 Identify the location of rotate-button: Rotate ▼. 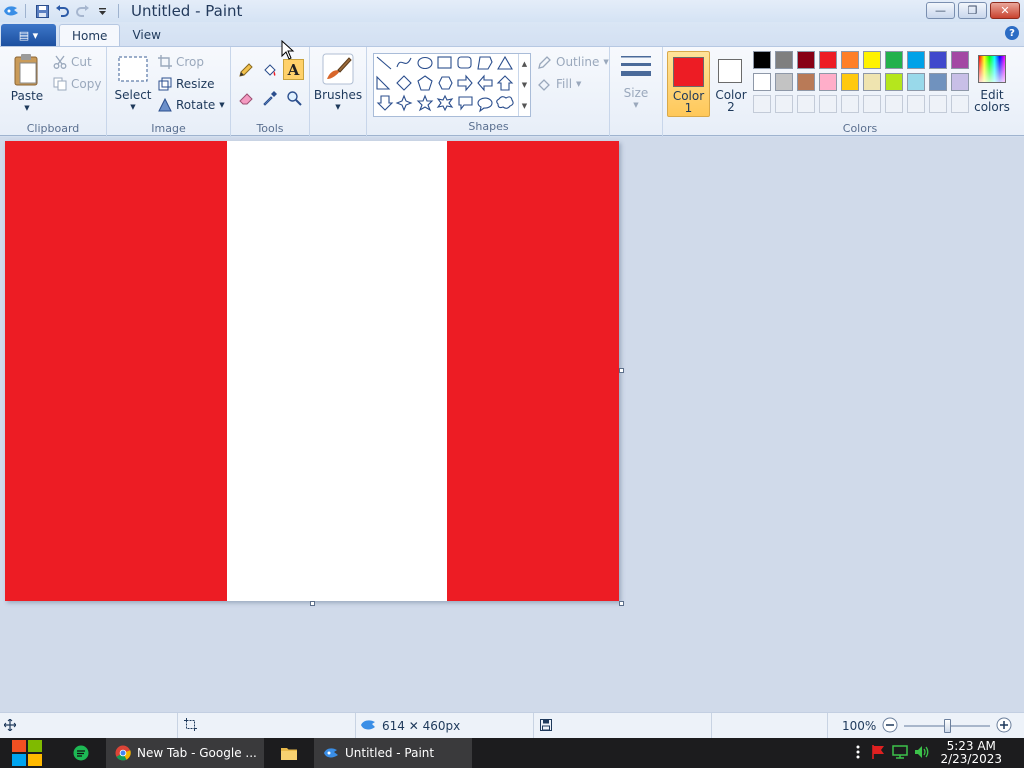
(191, 105).